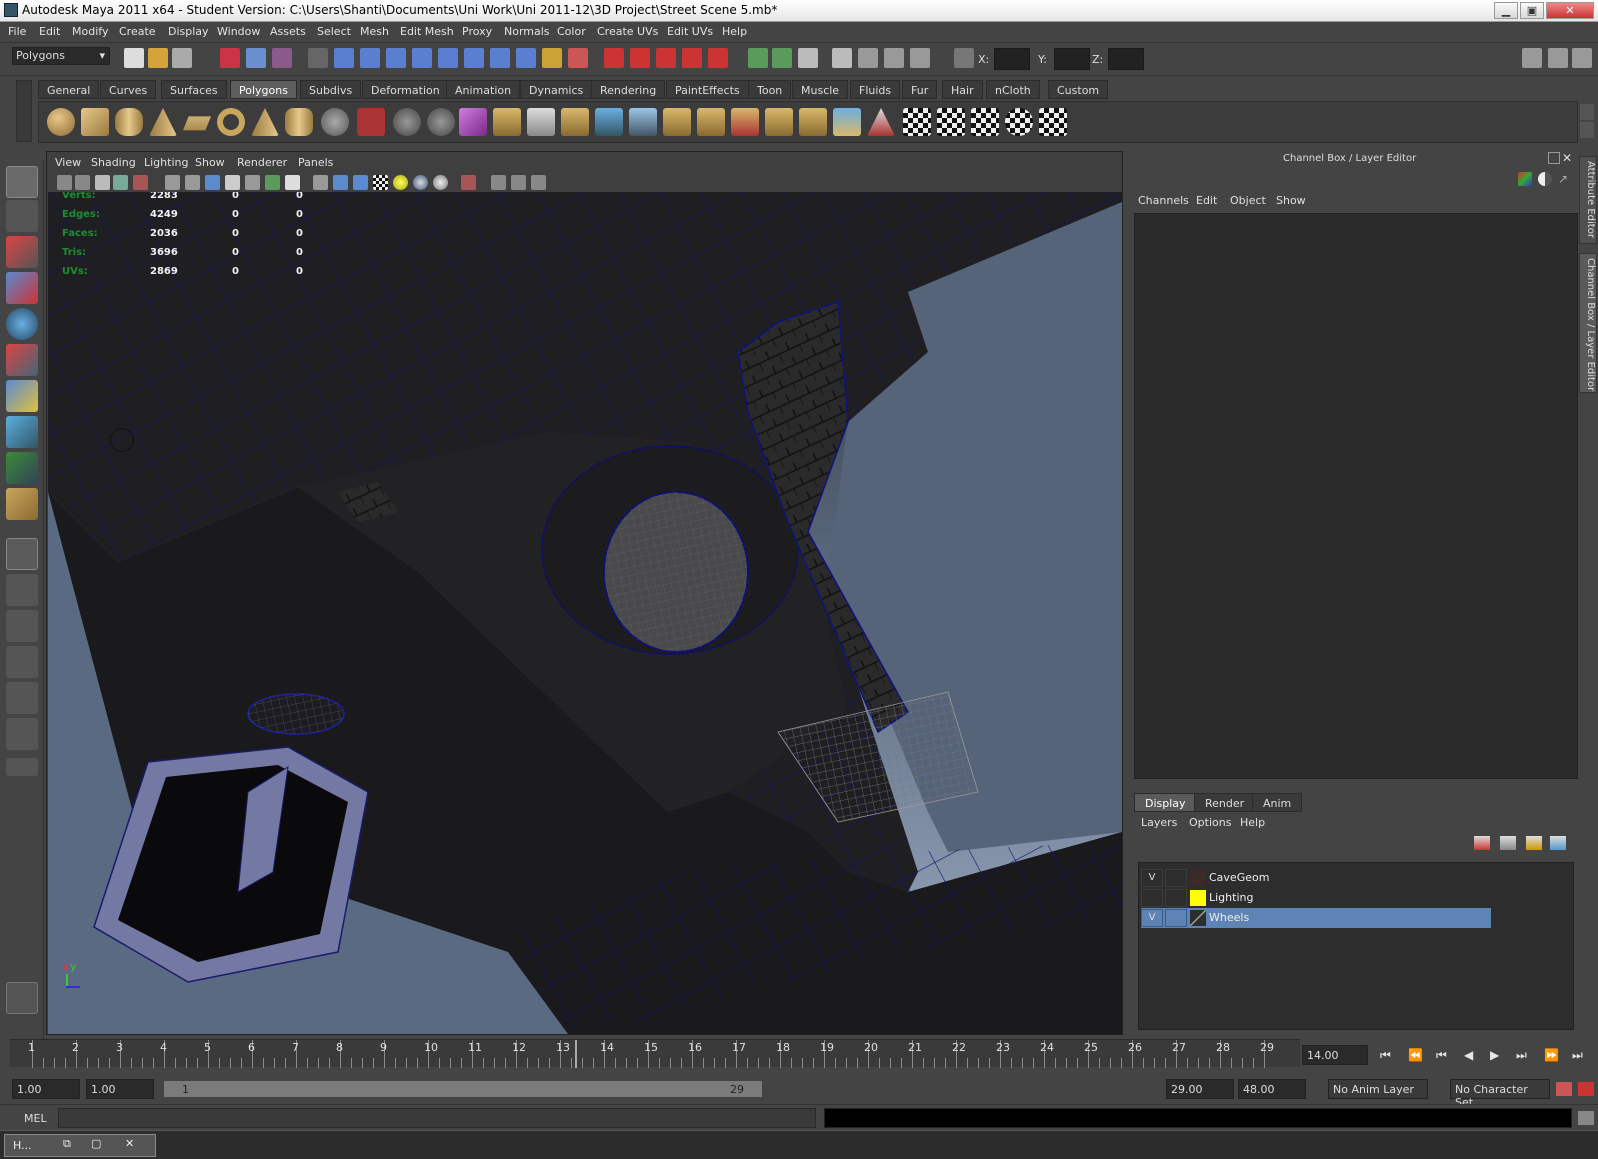 The width and height of the screenshot is (1598, 1159). What do you see at coordinates (320, 182) in the screenshot?
I see `wireframe-icon` at bounding box center [320, 182].